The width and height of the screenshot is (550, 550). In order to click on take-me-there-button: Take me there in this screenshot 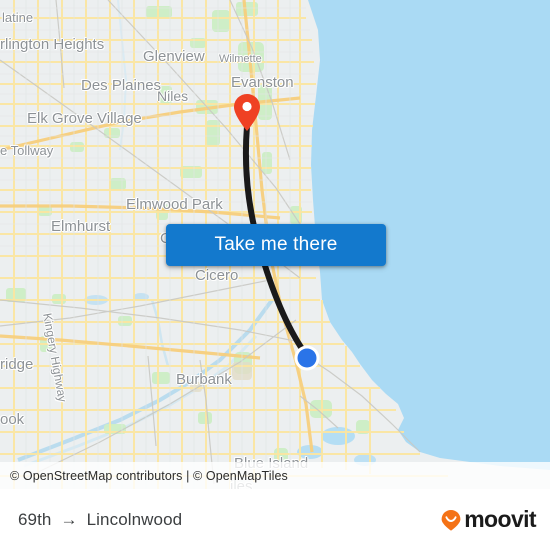, I will do `click(276, 245)`.